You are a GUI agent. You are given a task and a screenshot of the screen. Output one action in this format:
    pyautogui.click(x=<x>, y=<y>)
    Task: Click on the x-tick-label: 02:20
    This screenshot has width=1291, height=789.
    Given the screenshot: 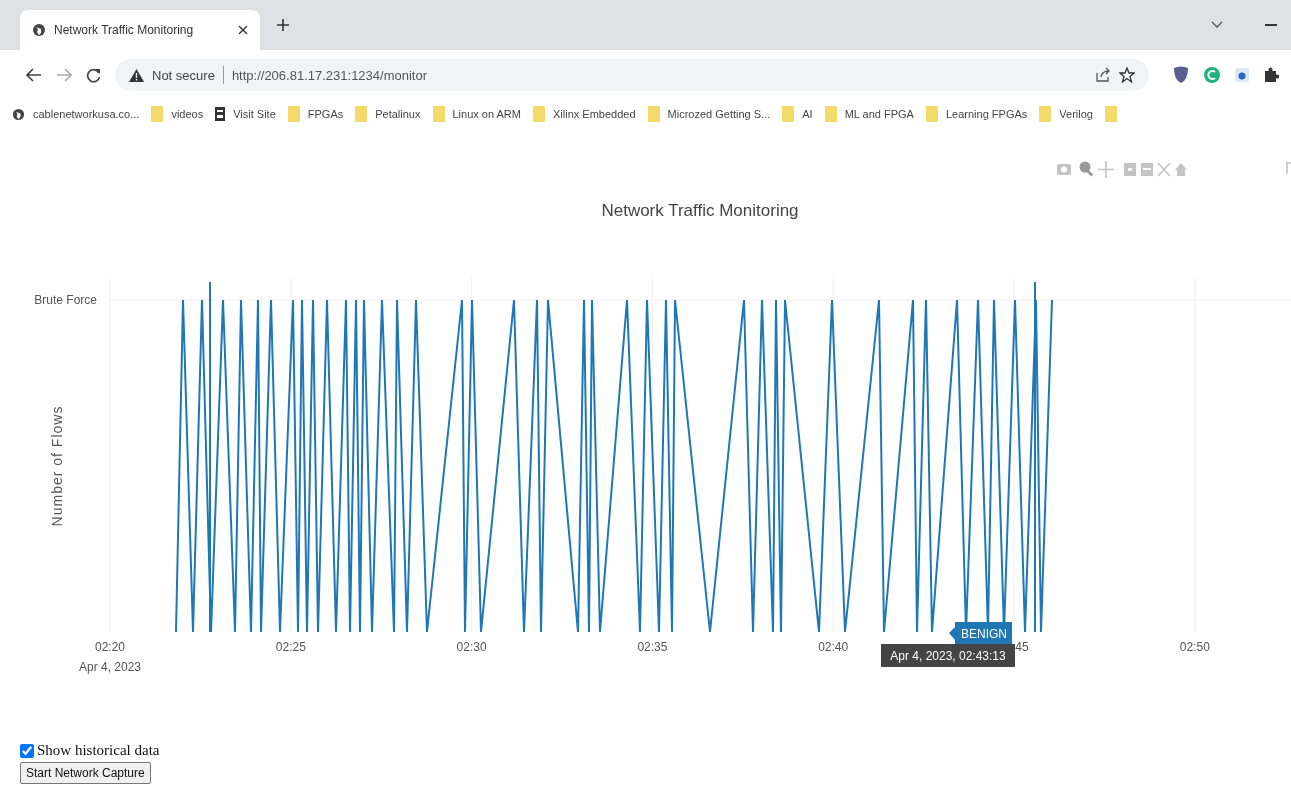 What is the action you would take?
    pyautogui.click(x=110, y=647)
    